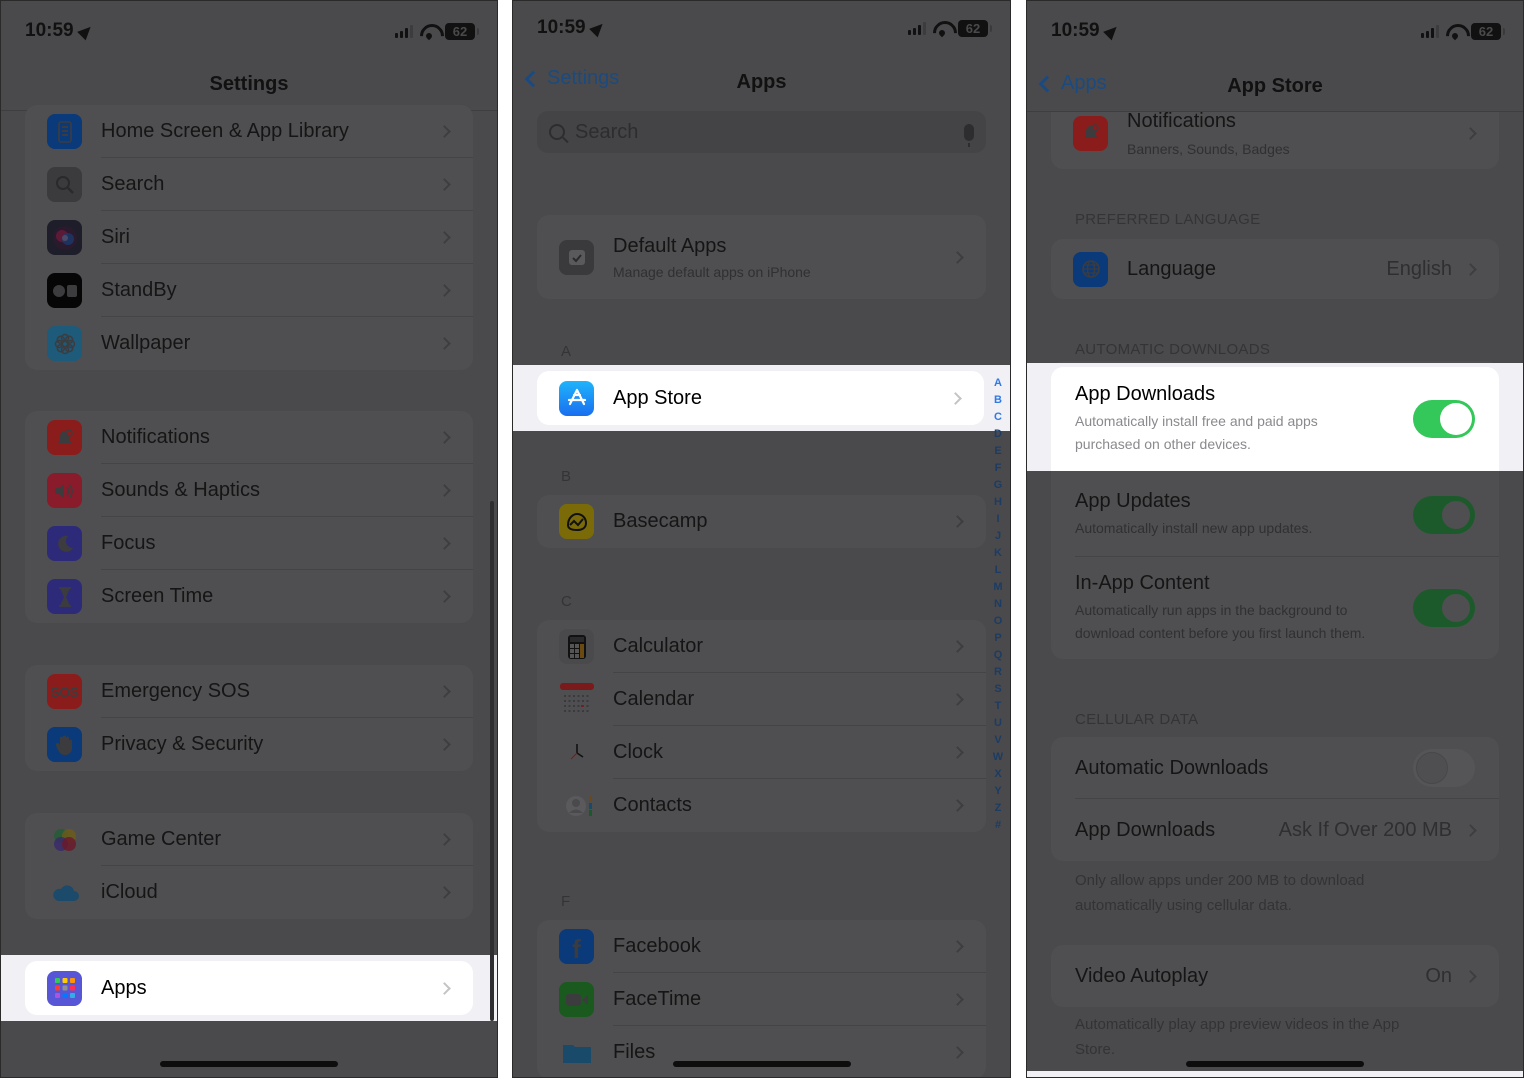 The width and height of the screenshot is (1524, 1078). Describe the element at coordinates (973, 28) in the screenshot. I see `battery-level: 62` at that location.